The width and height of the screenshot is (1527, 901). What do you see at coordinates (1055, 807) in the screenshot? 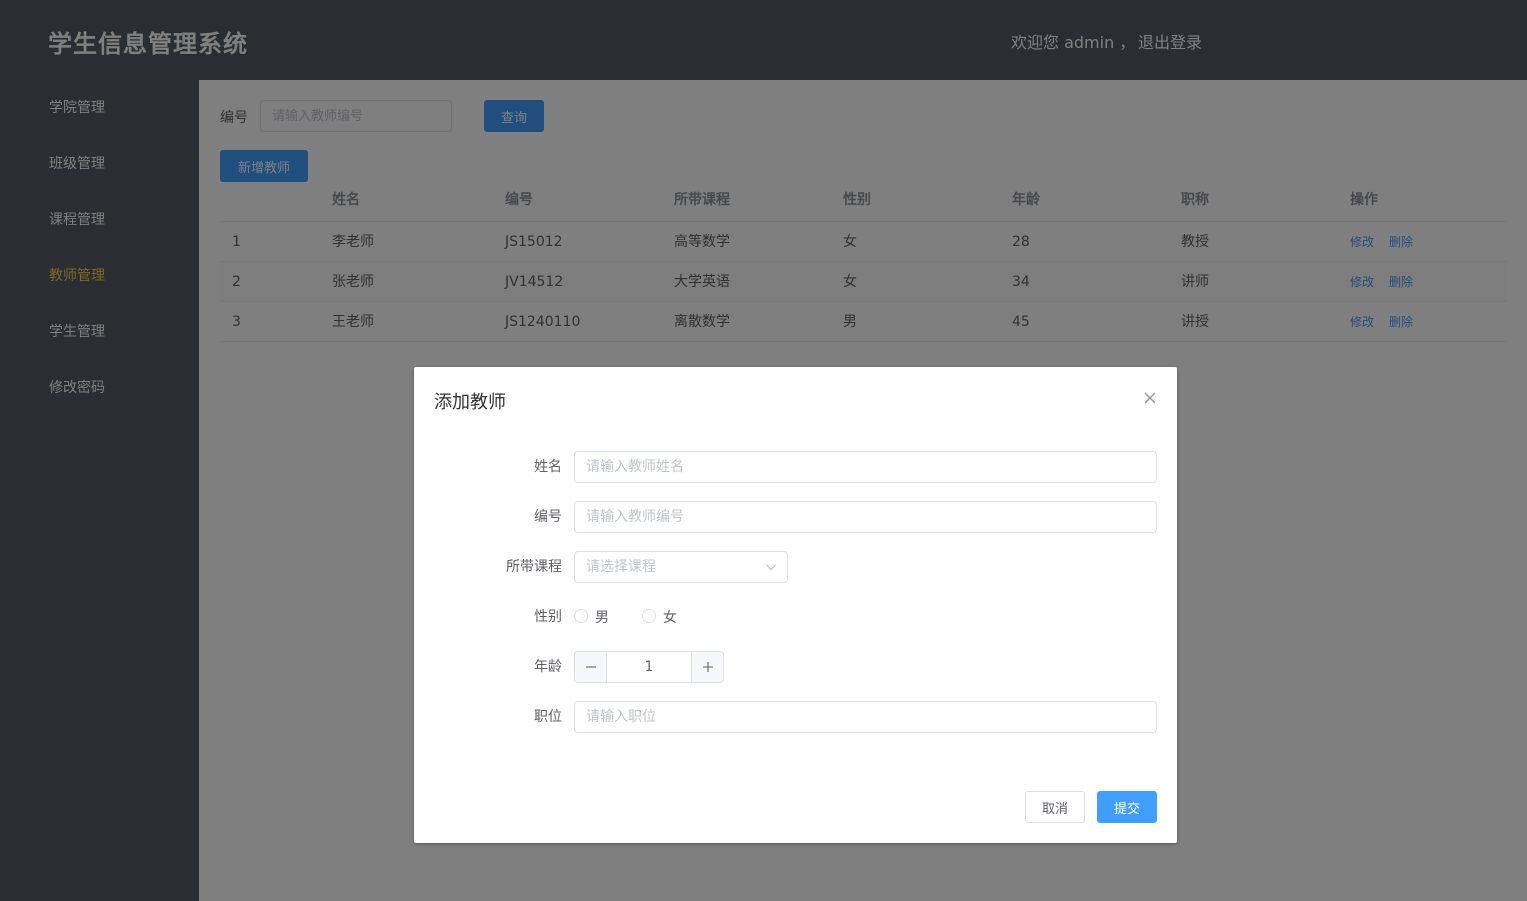
I see `cancel-button: 取消` at bounding box center [1055, 807].